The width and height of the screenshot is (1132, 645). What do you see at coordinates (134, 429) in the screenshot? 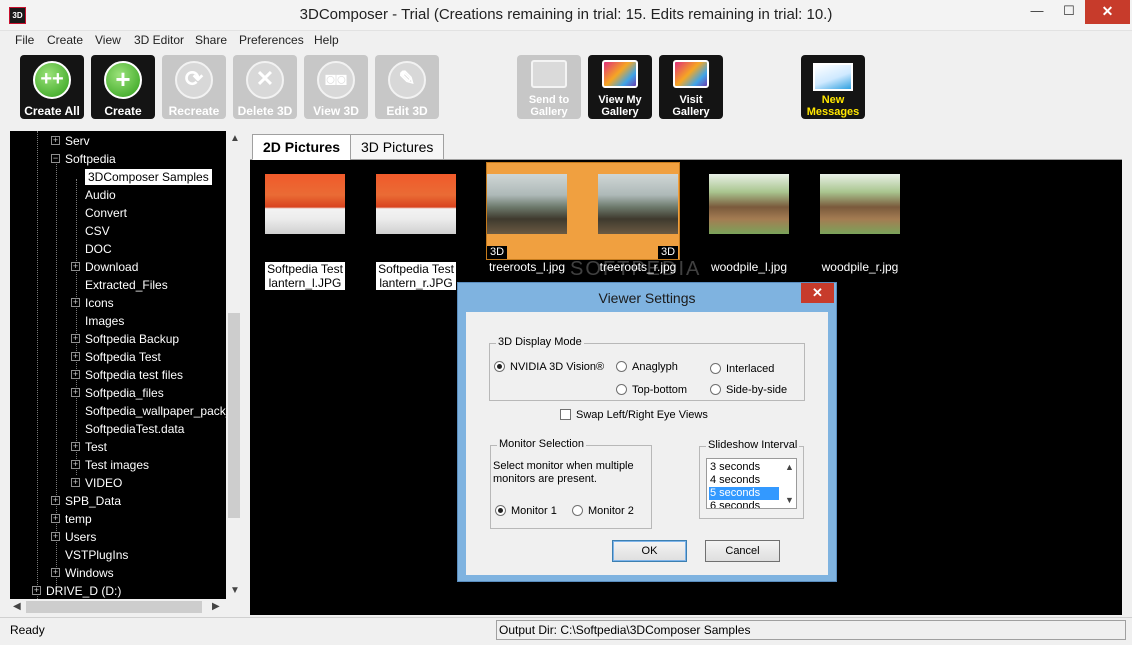
I see `tree-item: SoftpediaTest.data` at bounding box center [134, 429].